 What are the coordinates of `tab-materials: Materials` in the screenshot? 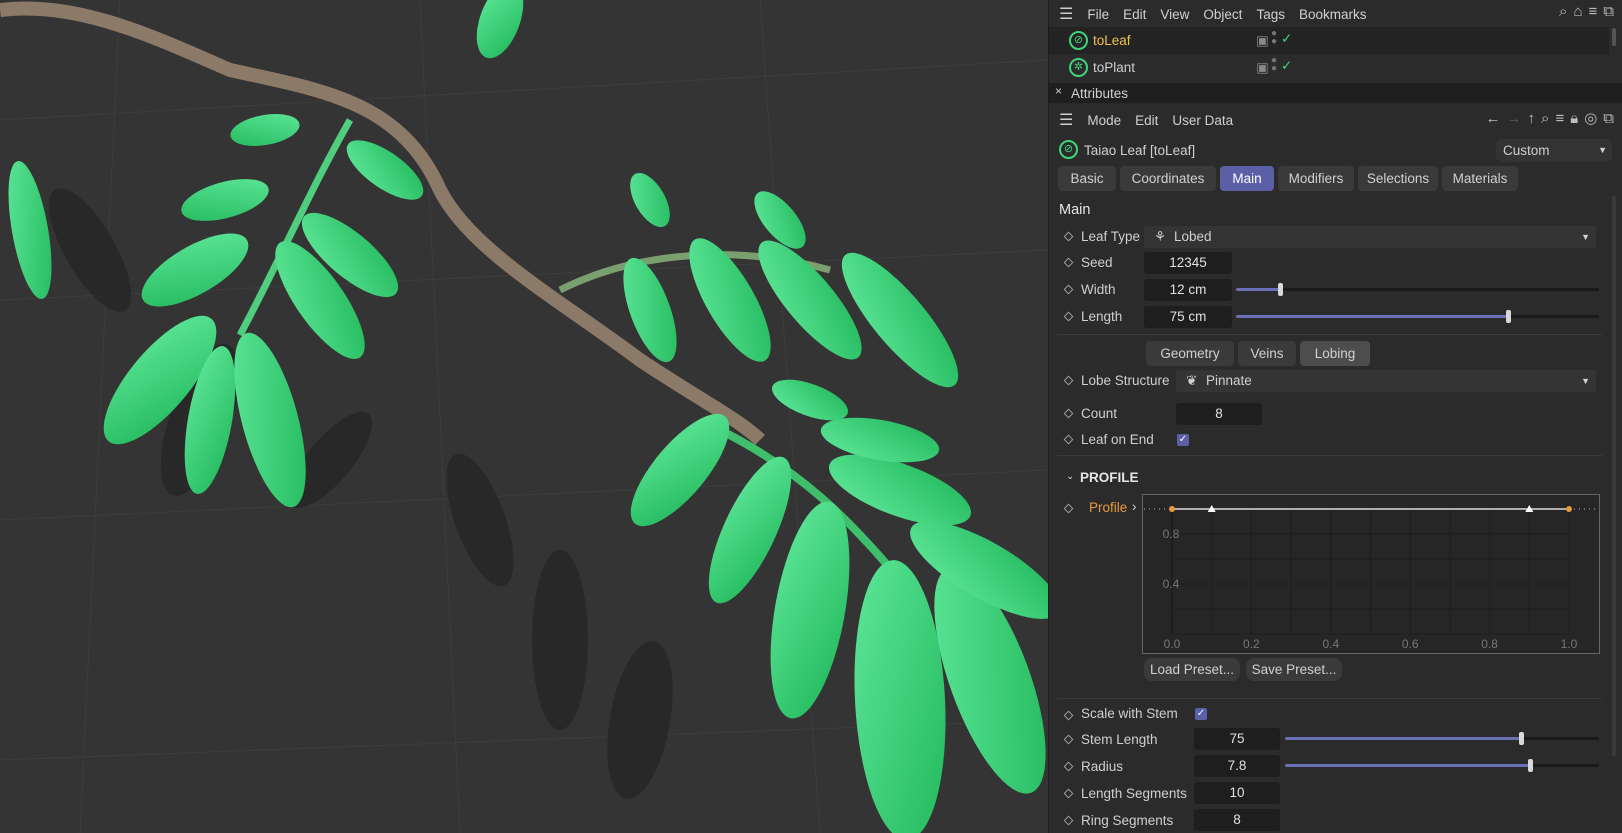 It's located at (1480, 178).